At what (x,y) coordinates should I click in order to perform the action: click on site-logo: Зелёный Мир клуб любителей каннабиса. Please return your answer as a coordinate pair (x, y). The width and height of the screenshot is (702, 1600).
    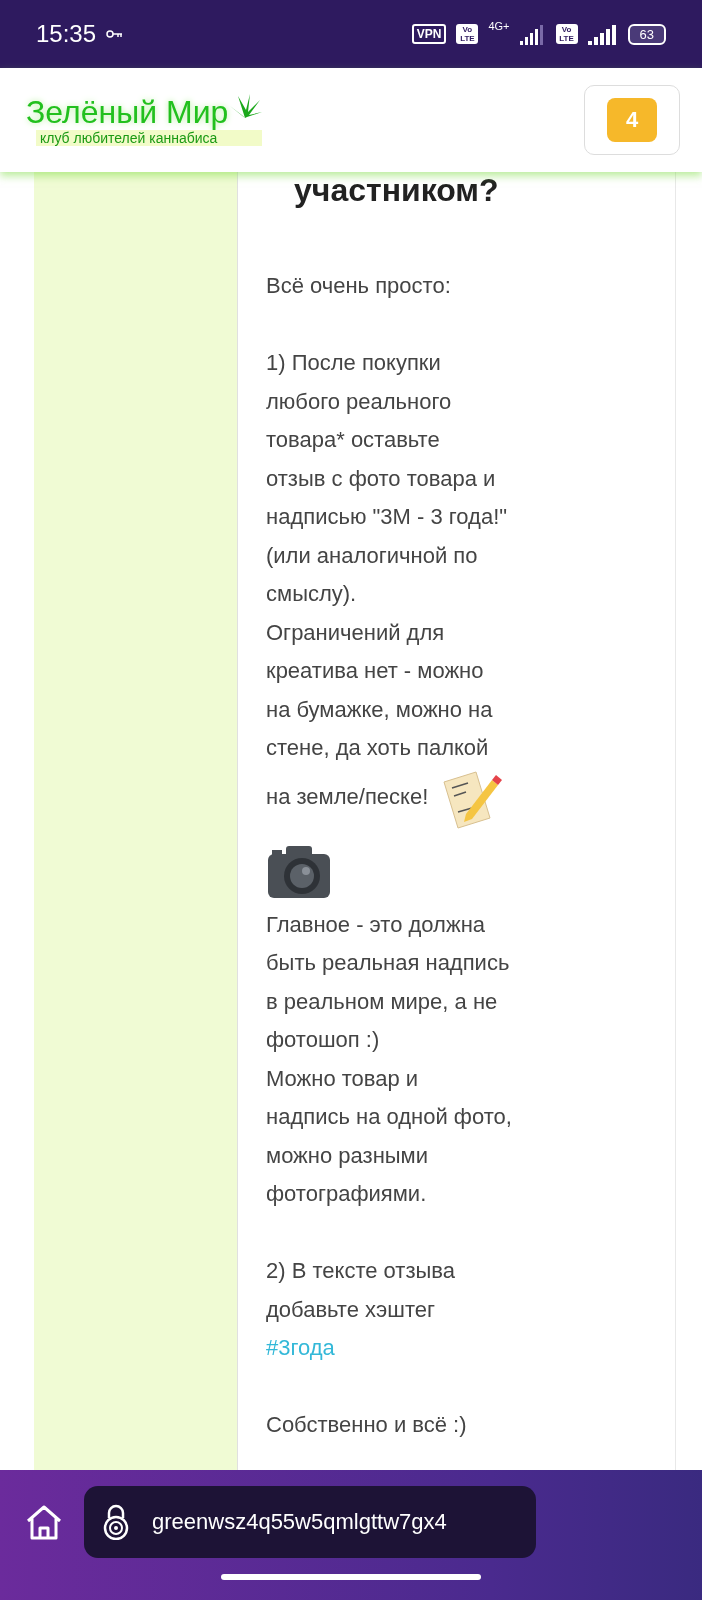
    Looking at the image, I should click on (144, 120).